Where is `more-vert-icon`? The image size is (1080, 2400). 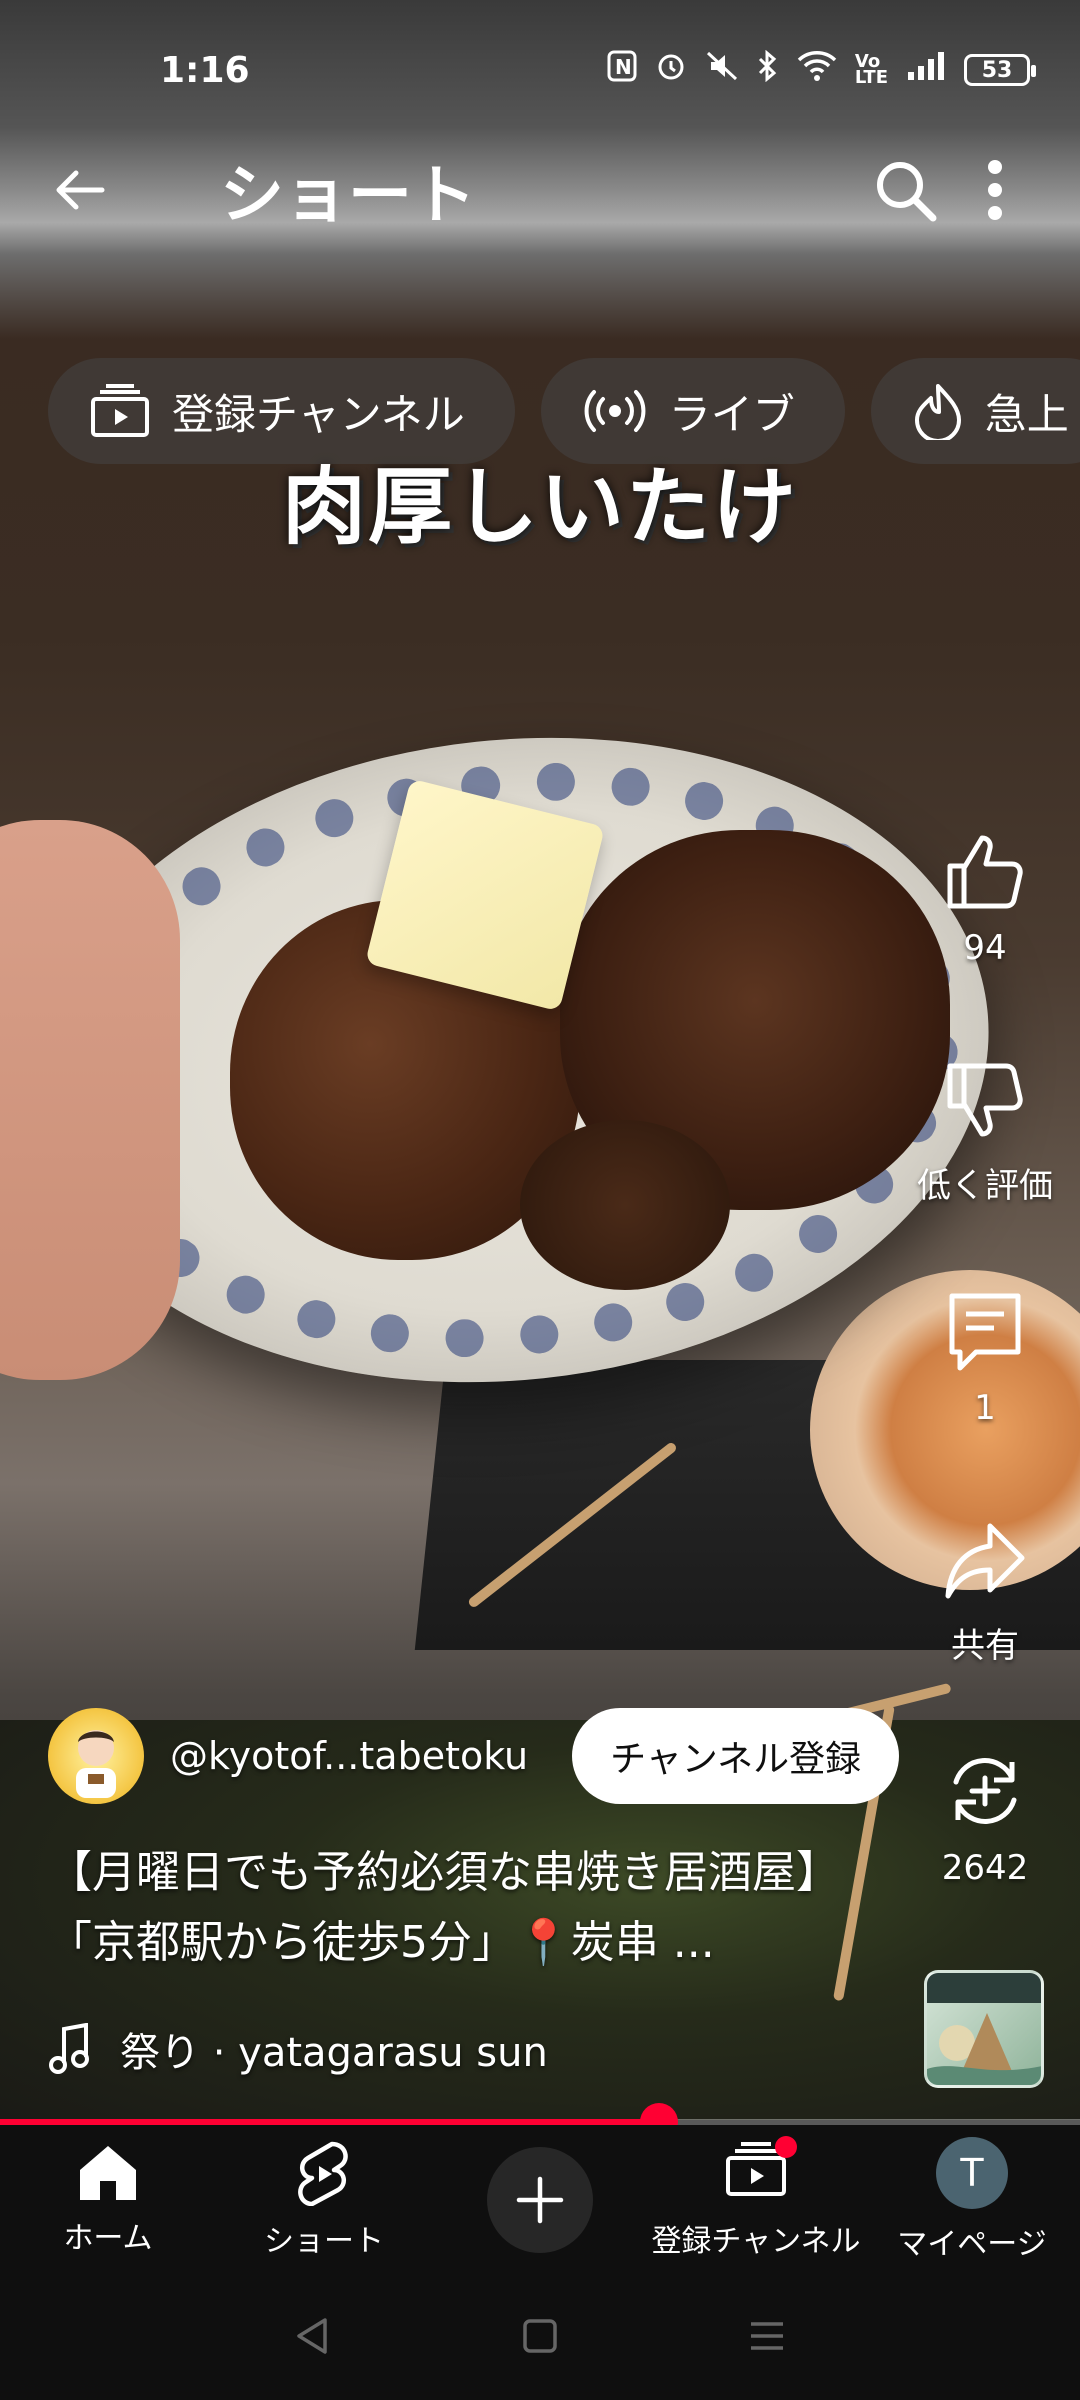 more-vert-icon is located at coordinates (995, 190).